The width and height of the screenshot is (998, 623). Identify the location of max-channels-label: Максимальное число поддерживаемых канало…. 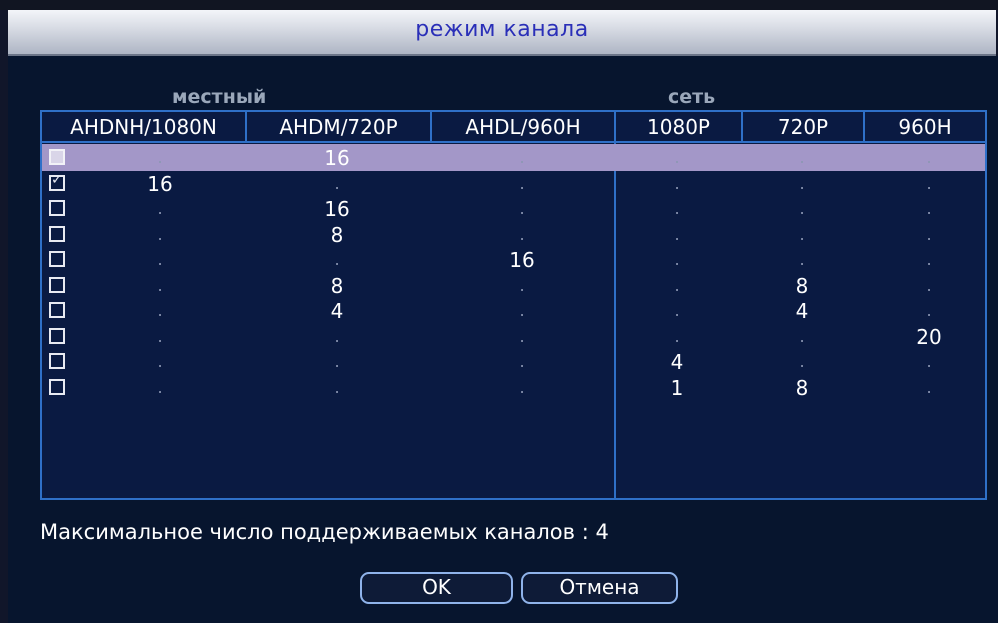
(324, 532).